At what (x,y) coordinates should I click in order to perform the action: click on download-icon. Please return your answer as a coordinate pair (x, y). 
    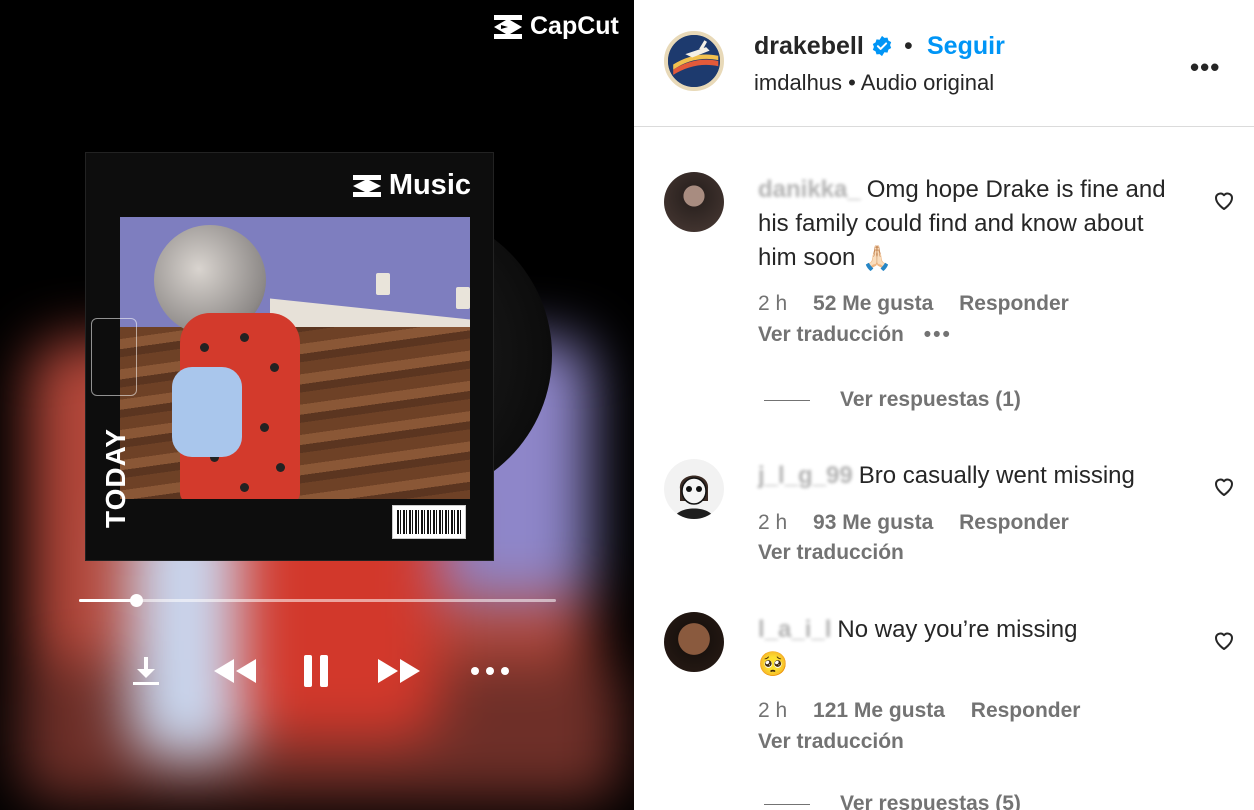
    Looking at the image, I should click on (146, 671).